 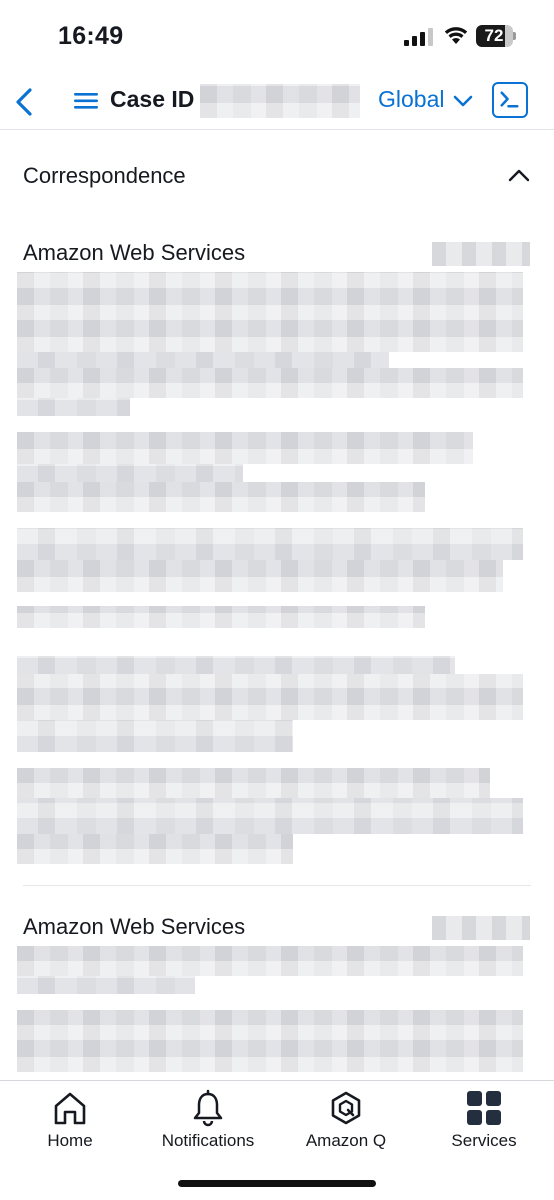 I want to click on status-time: 16:49, so click(x=91, y=36).